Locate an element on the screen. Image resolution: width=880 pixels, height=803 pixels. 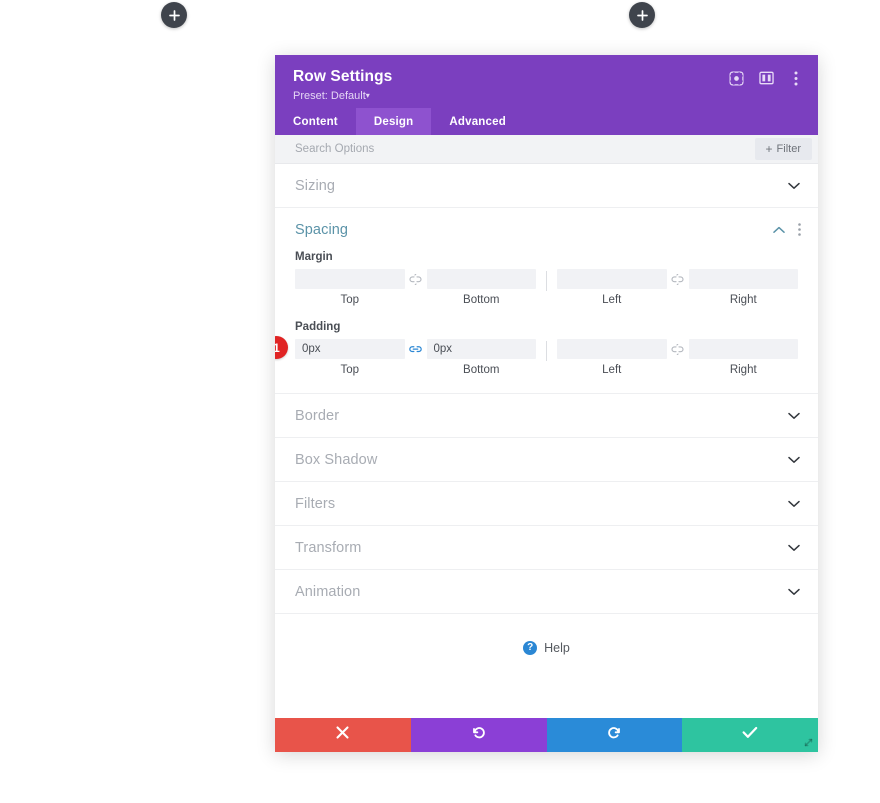
margin-pair-left-right: Left Right is located at coordinates (677, 287).